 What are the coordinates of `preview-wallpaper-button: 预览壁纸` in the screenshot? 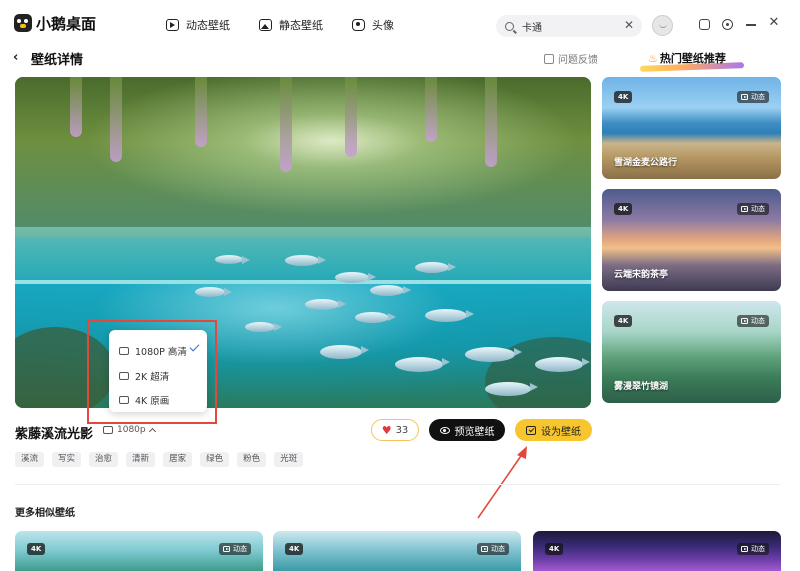 It's located at (467, 430).